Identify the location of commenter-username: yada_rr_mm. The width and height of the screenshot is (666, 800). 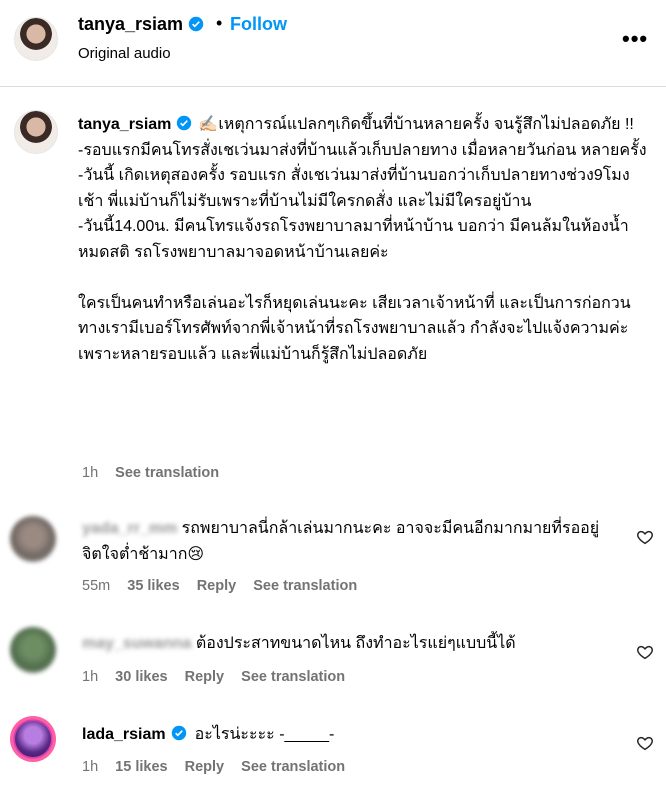
(129, 528).